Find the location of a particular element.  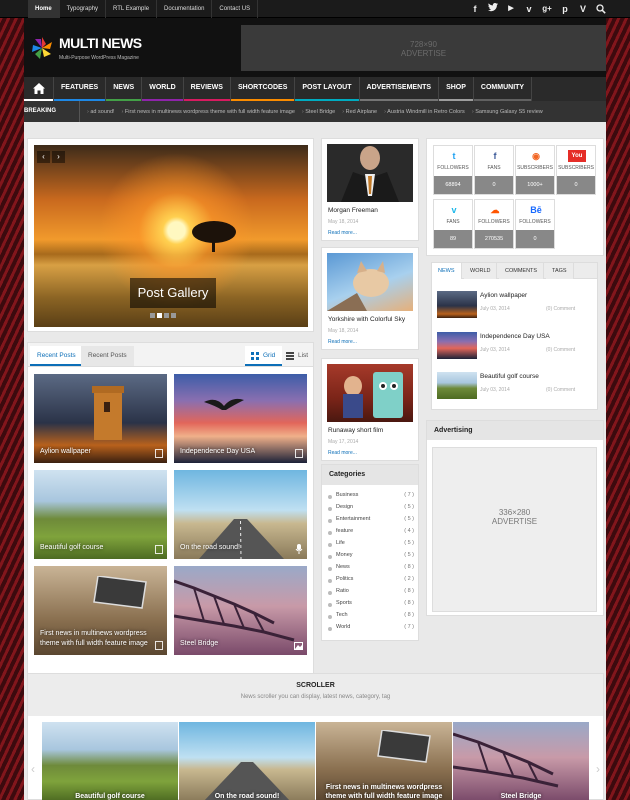

pinterest-icon: p is located at coordinates (565, 9).